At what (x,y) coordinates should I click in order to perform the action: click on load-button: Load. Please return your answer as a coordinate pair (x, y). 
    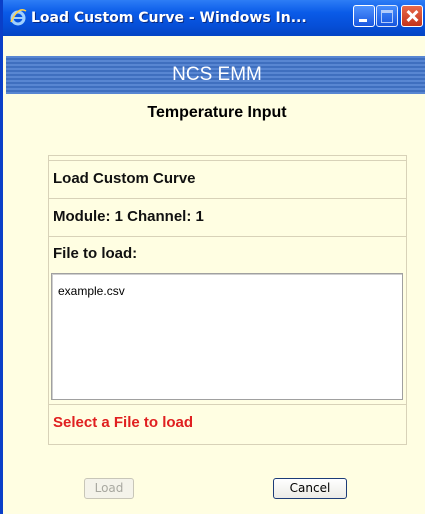
    Looking at the image, I should click on (109, 488).